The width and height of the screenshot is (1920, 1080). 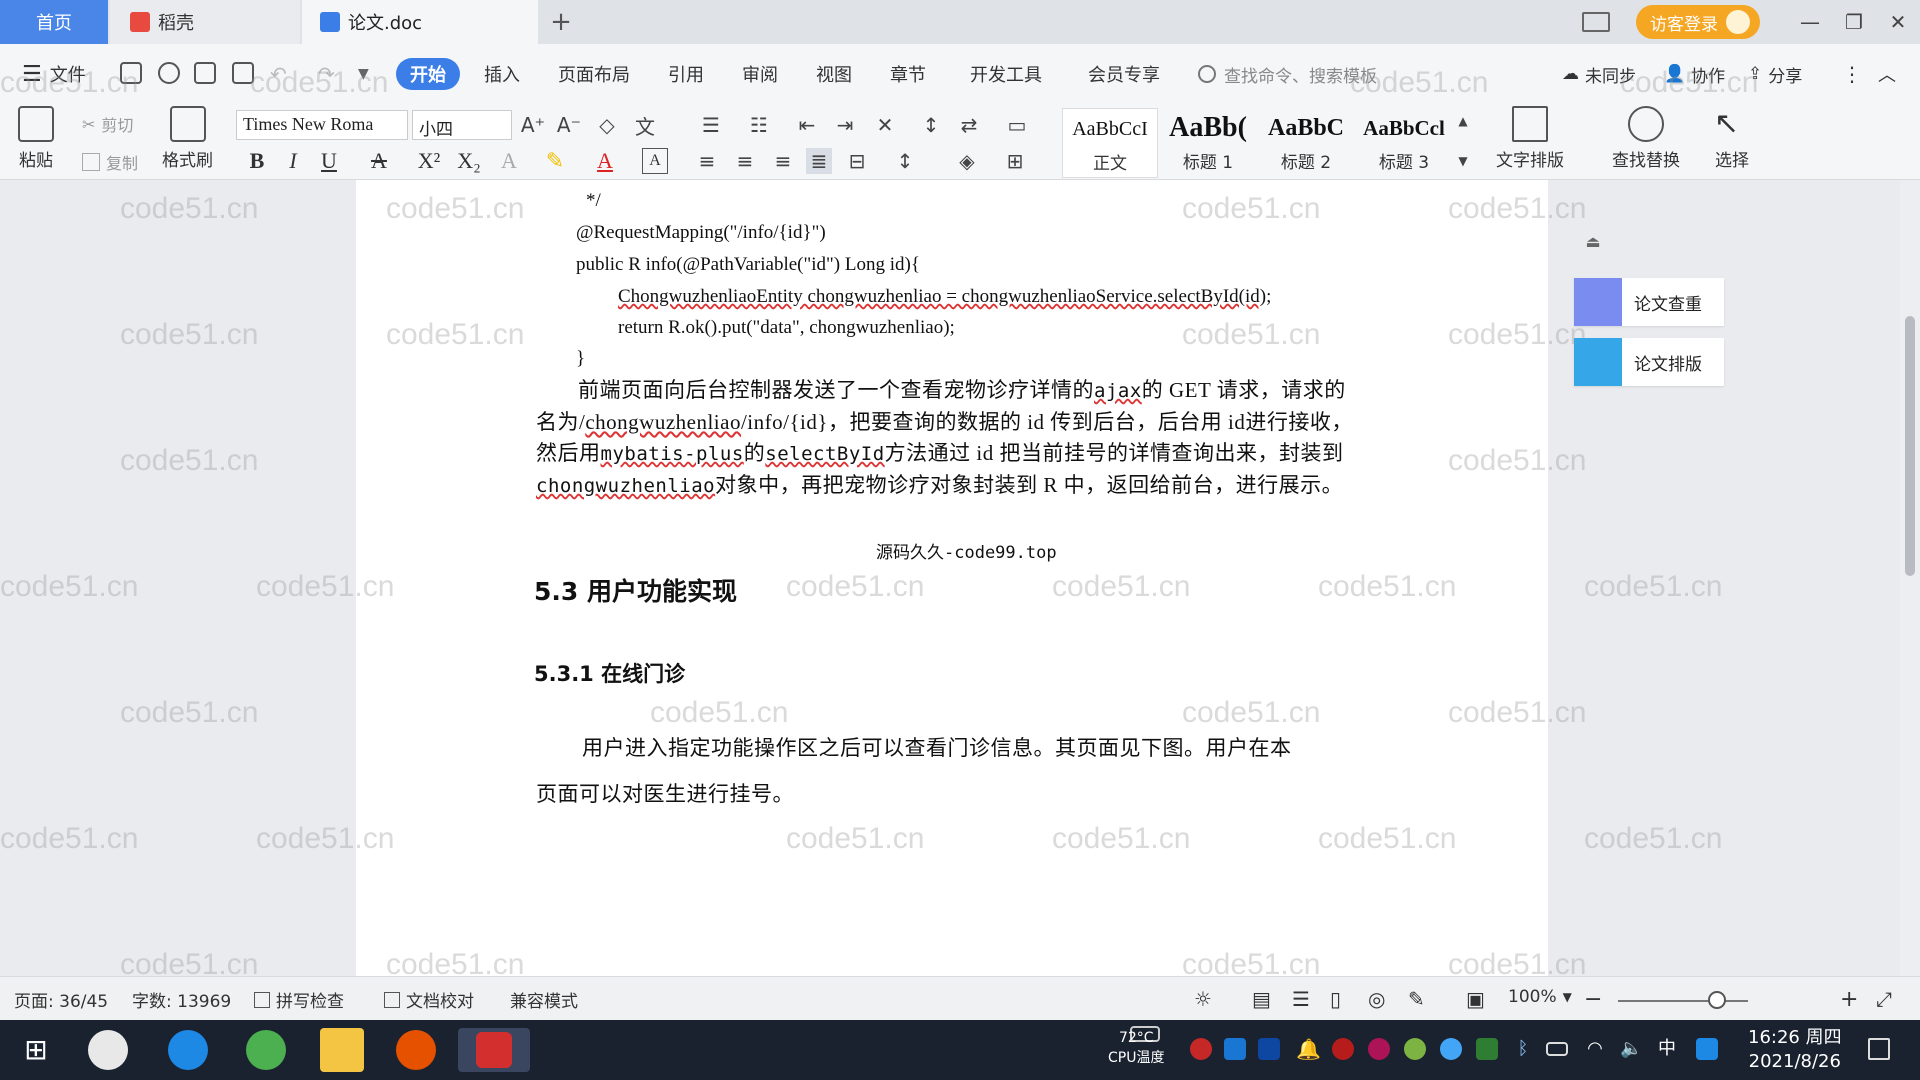 What do you see at coordinates (1222, 390) in the screenshot?
I see `para-text: 的 GET 请求，请` at bounding box center [1222, 390].